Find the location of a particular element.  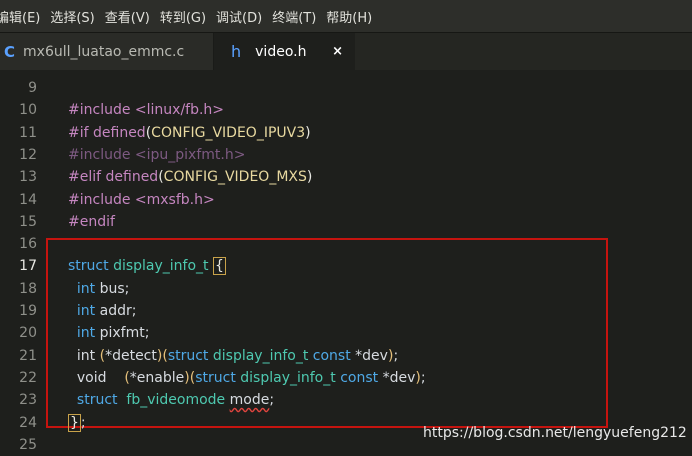

code-text: #include <linux/fb.h> is located at coordinates (146, 110).